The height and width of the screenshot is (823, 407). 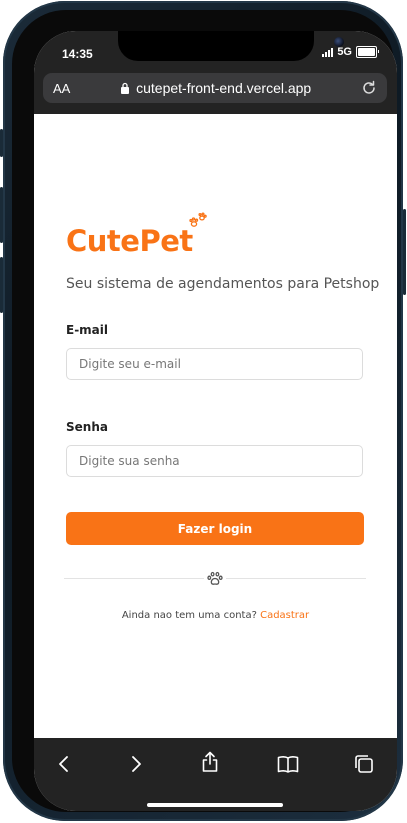 I want to click on browser-toolbar, so click(x=215, y=774).